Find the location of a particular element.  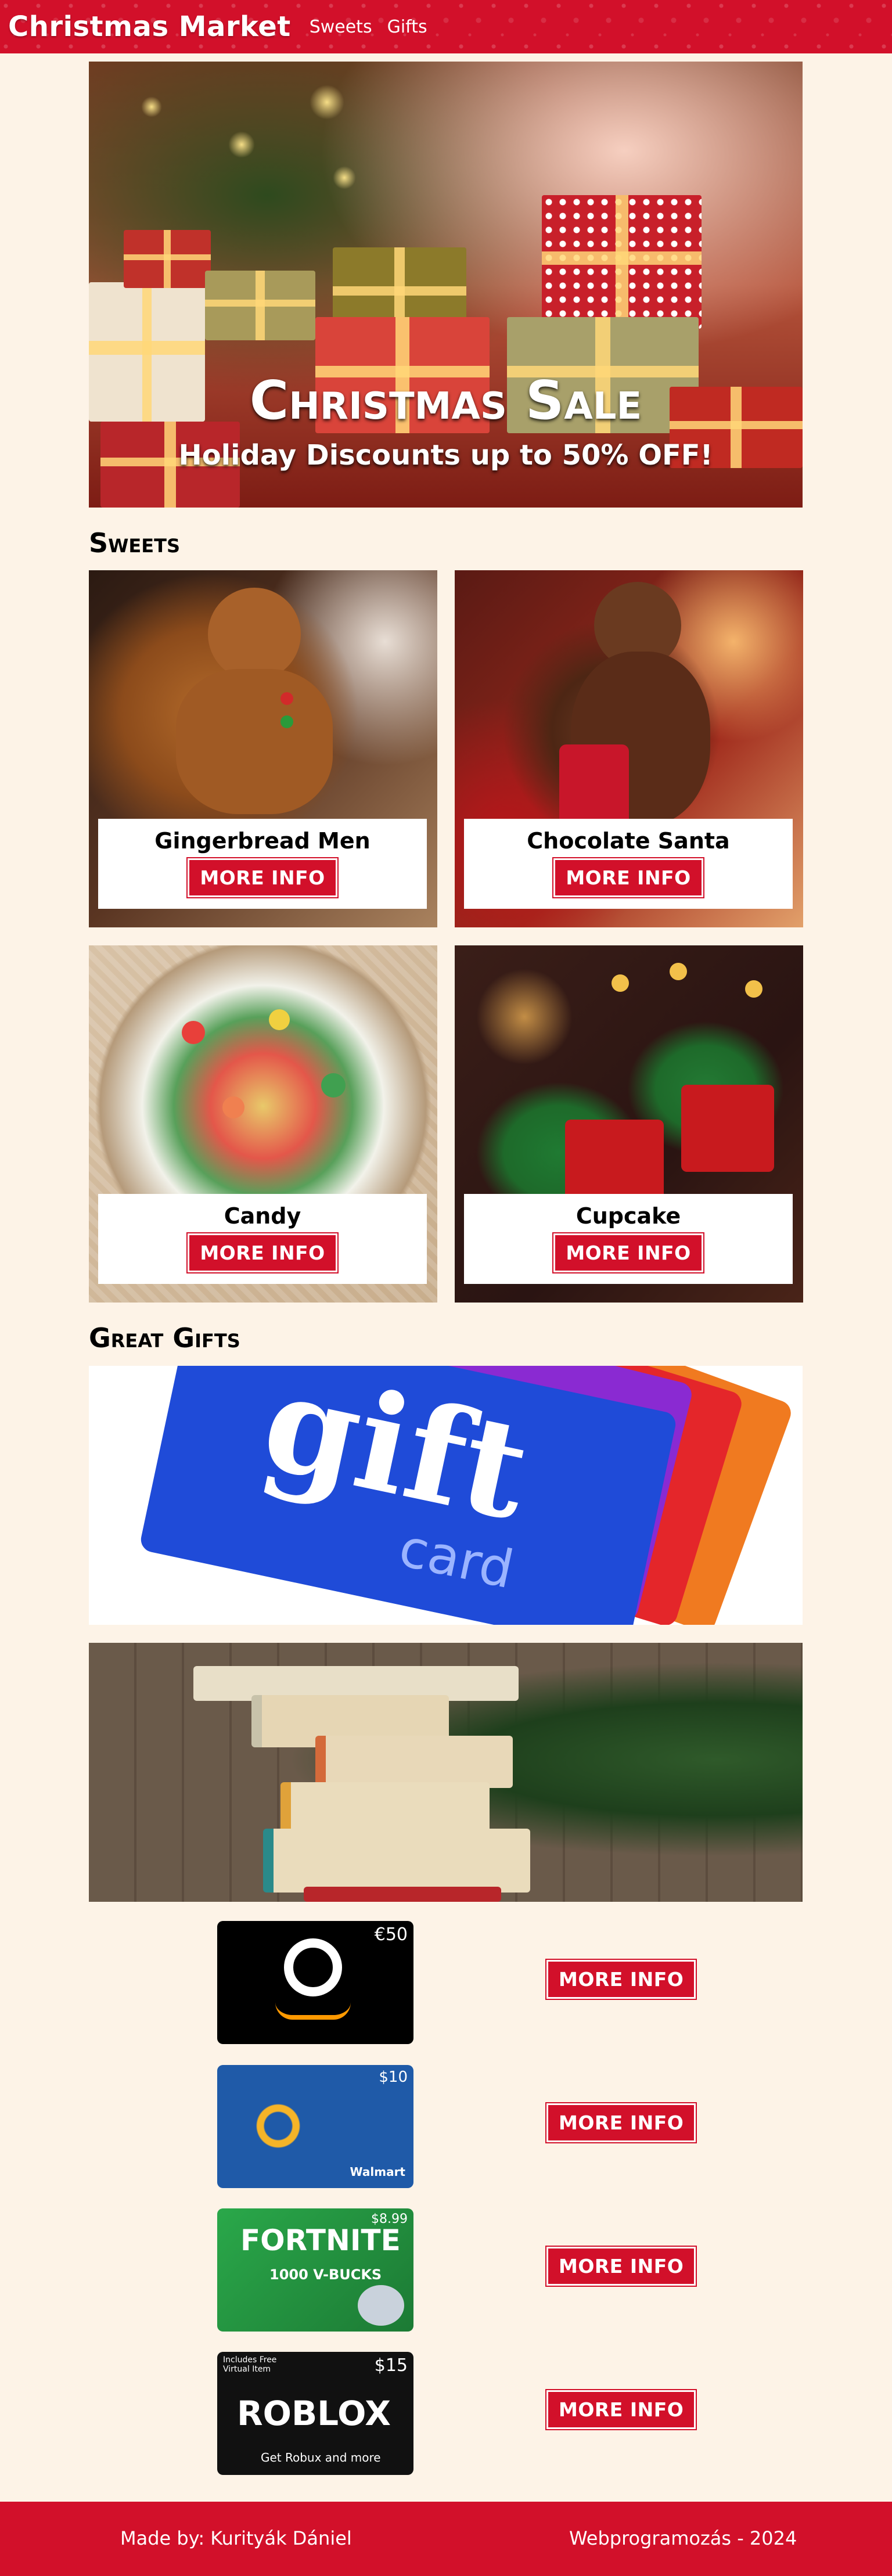

fortnite-vbucks: 1000 V-BUCKS is located at coordinates (325, 2274).